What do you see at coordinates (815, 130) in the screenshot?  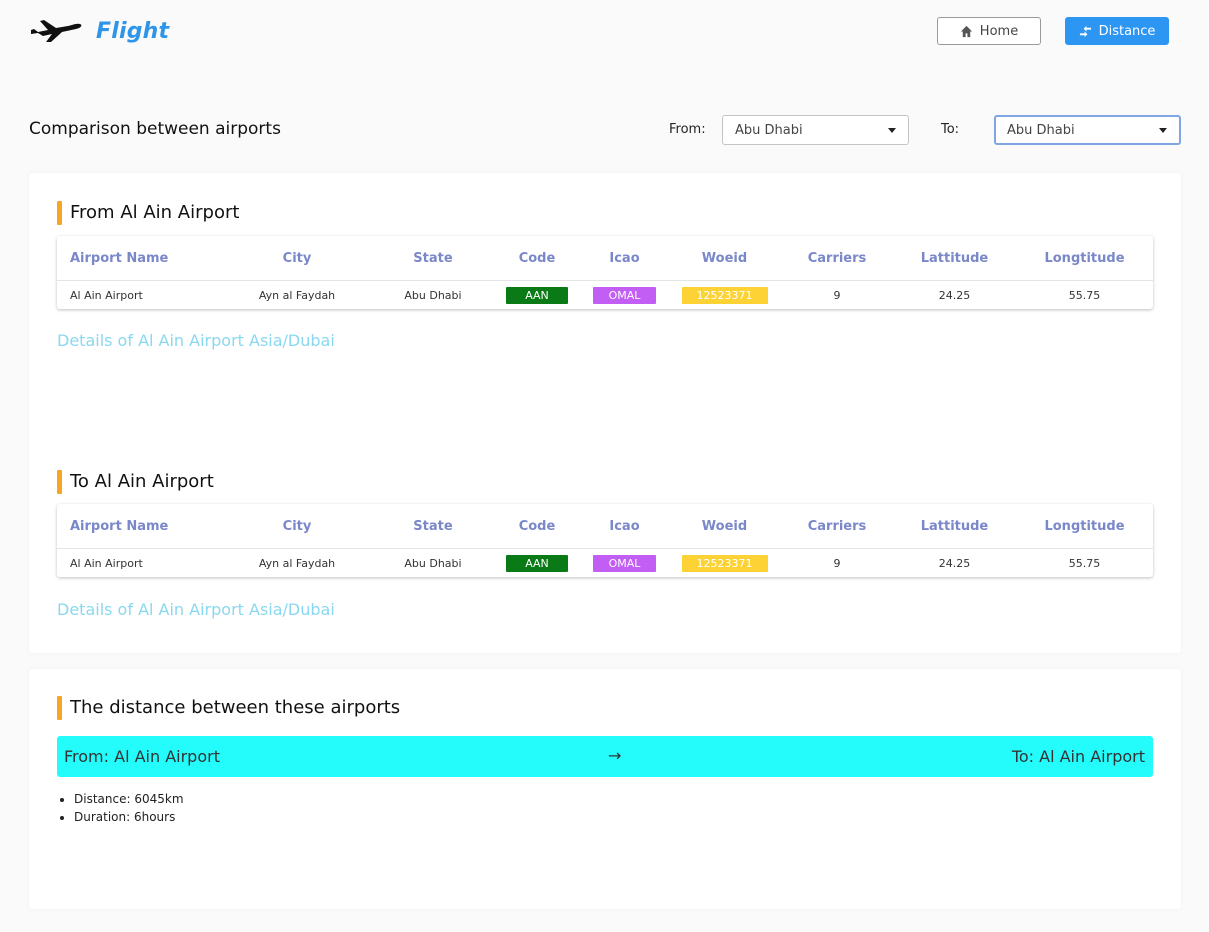 I see `from-airport-select: Abu Dhabi` at bounding box center [815, 130].